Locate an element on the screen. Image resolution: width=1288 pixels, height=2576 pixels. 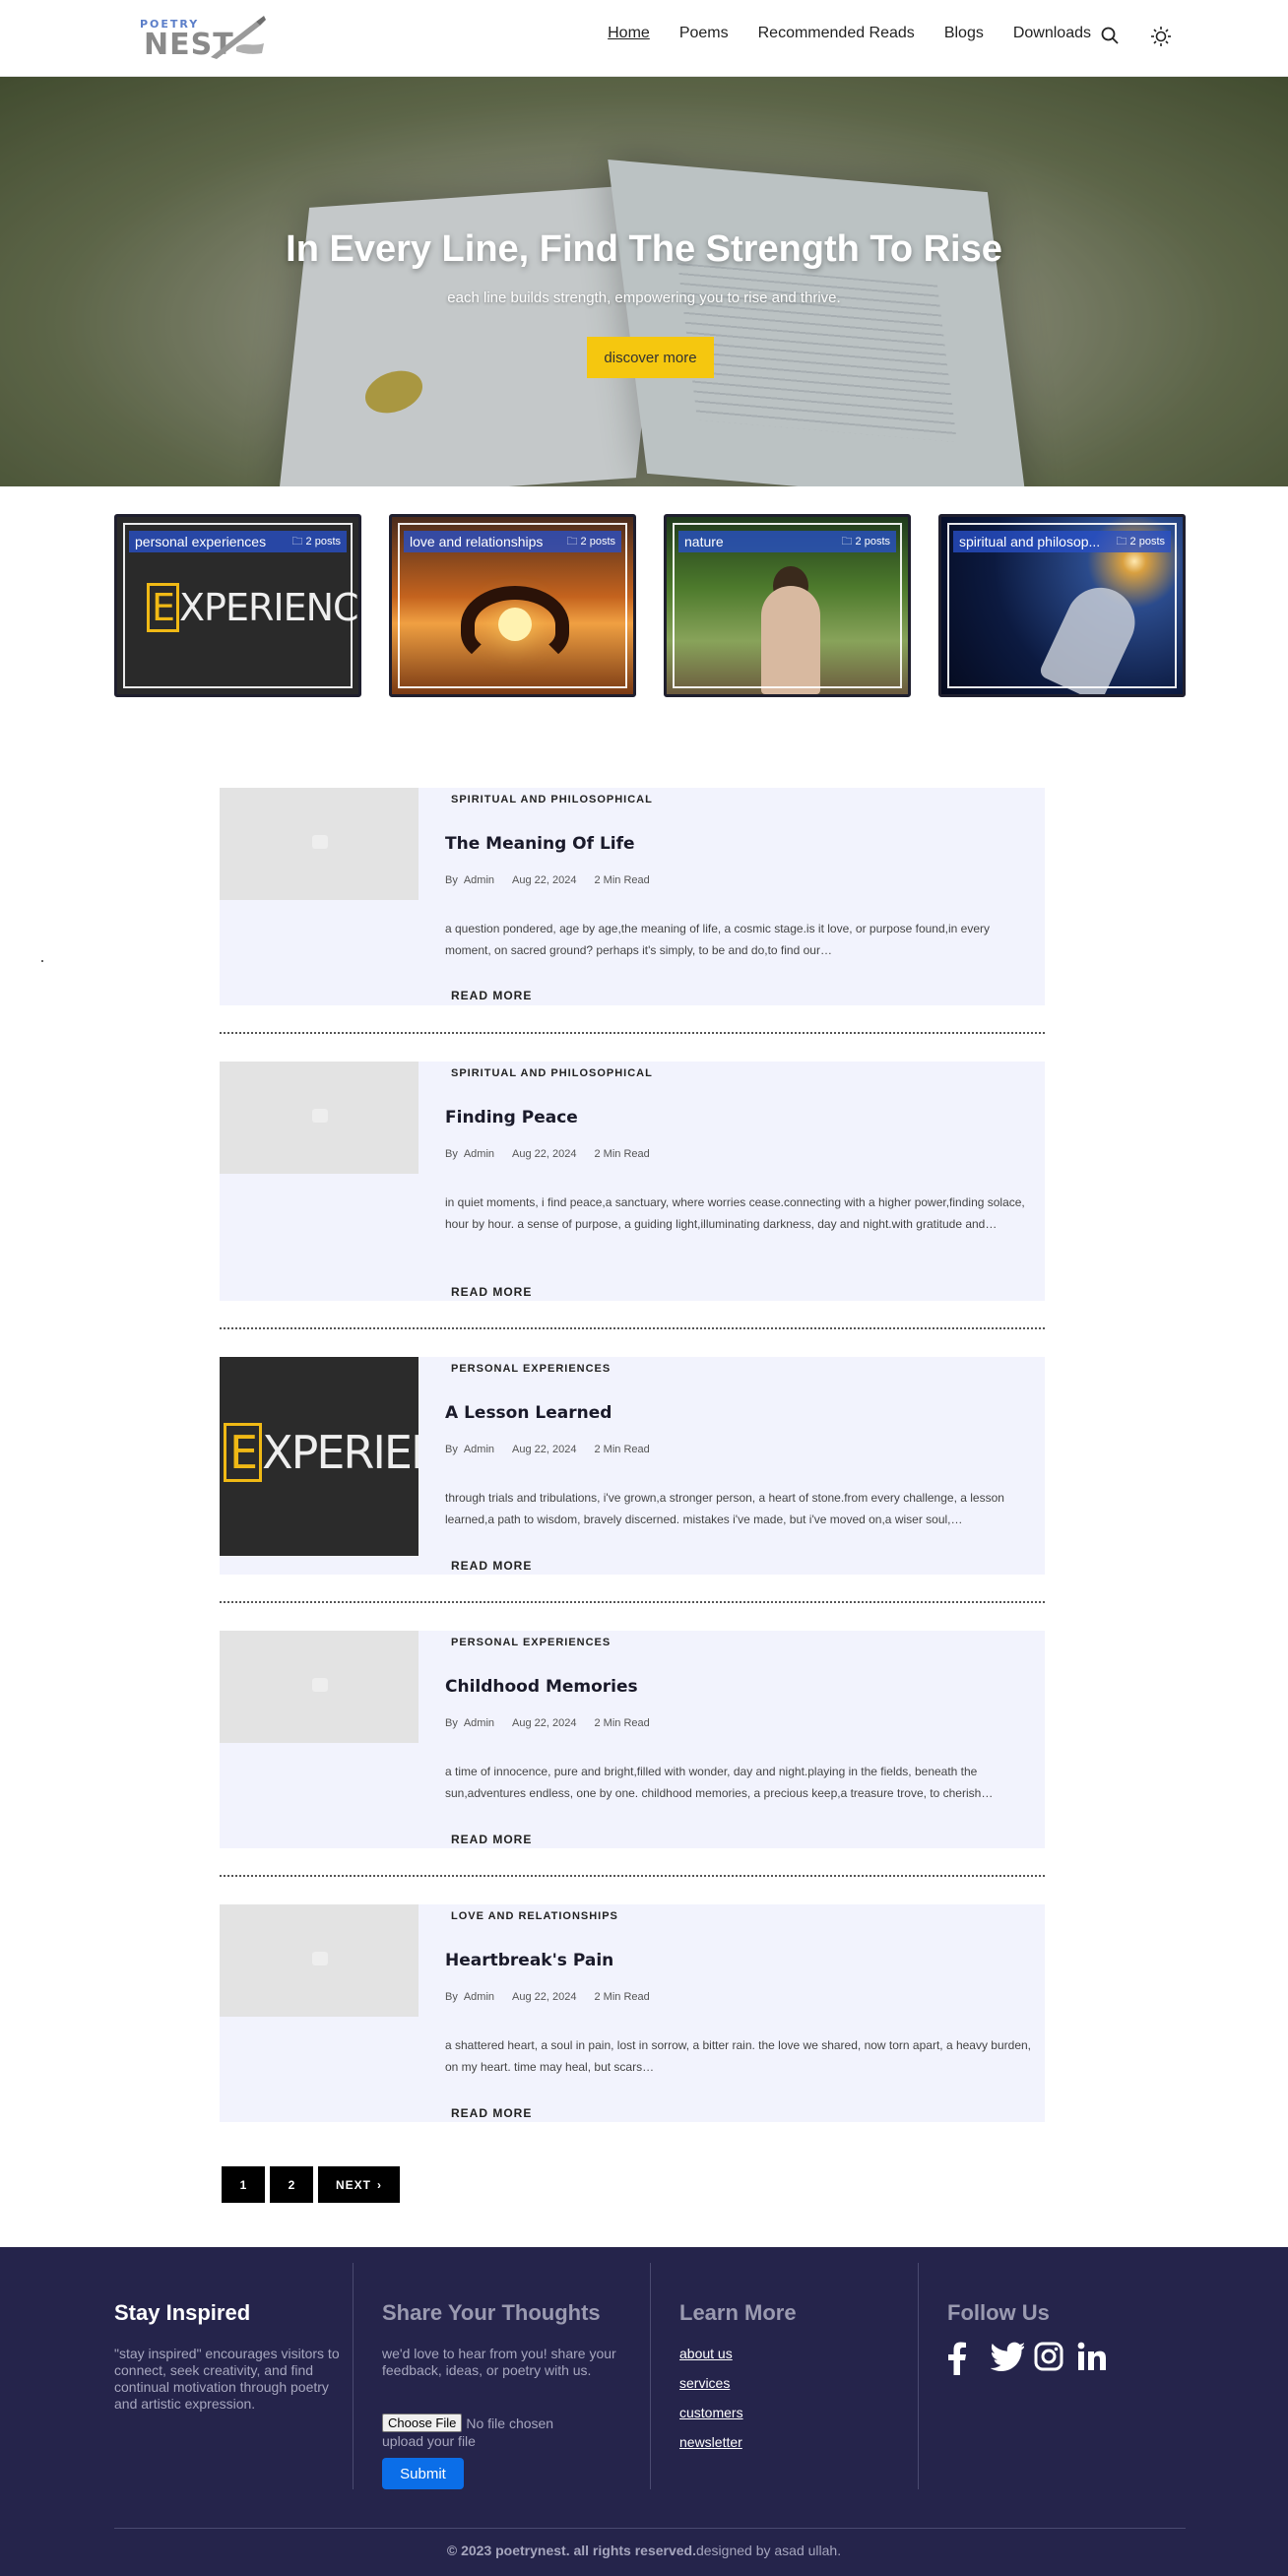
social-links is located at coordinates (1028, 2358).